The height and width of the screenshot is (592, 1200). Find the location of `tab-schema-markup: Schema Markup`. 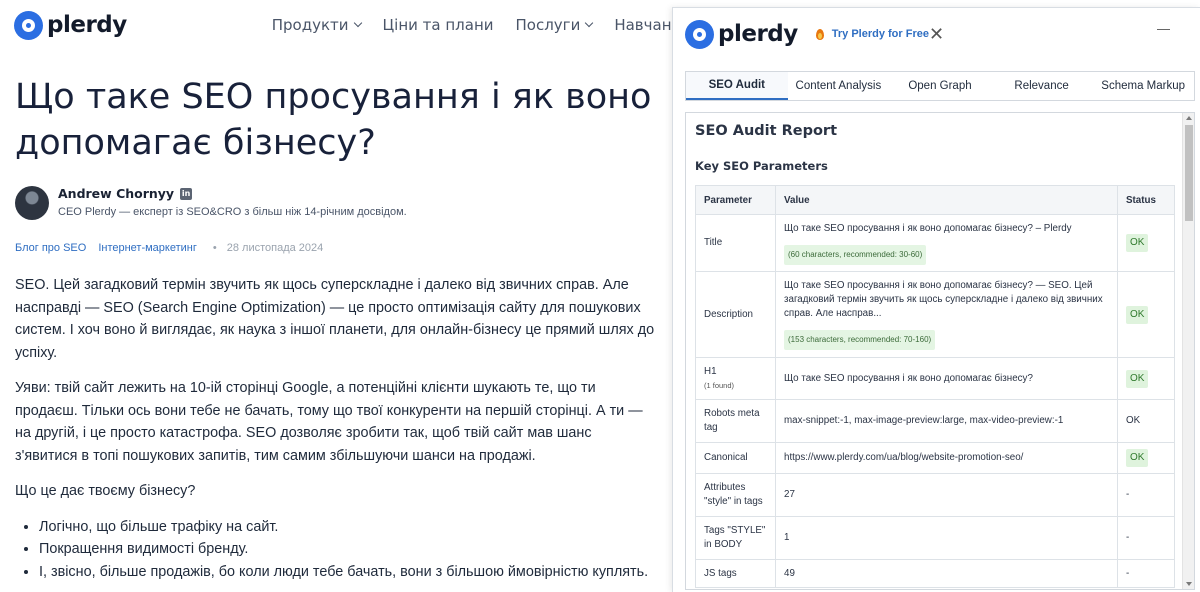

tab-schema-markup: Schema Markup is located at coordinates (1143, 86).